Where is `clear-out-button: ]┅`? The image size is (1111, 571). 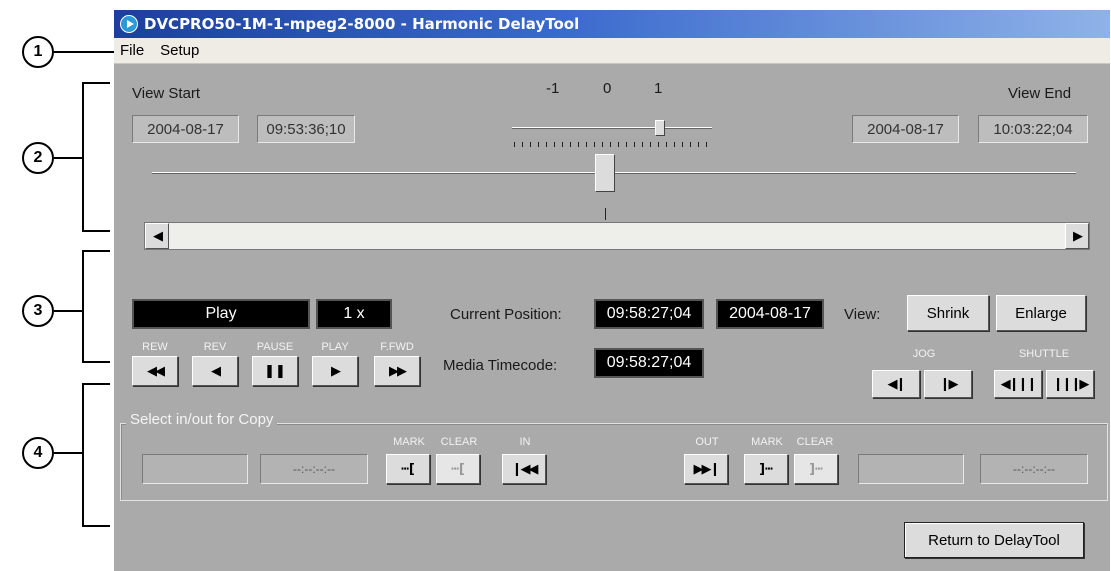 clear-out-button: ]┅ is located at coordinates (816, 469).